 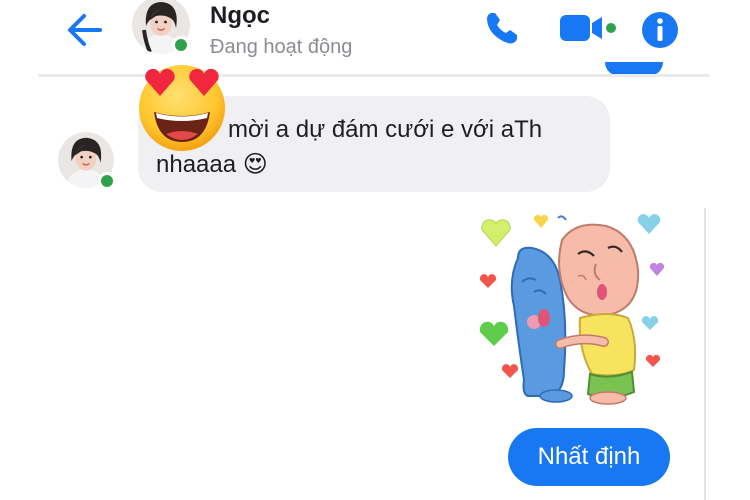 I want to click on contact-avatar, so click(x=161, y=27).